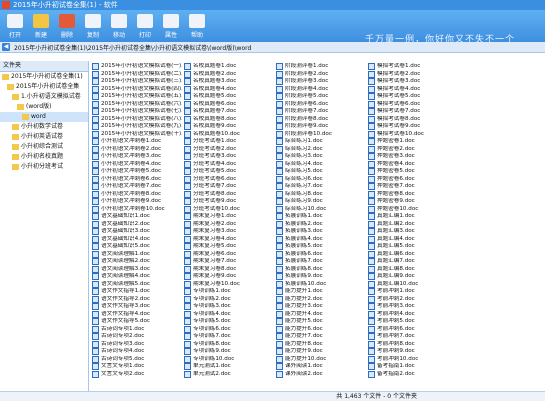  What do you see at coordinates (137, 262) in the screenshot?
I see `file-item: 语文阅读理解2.doc` at bounding box center [137, 262].